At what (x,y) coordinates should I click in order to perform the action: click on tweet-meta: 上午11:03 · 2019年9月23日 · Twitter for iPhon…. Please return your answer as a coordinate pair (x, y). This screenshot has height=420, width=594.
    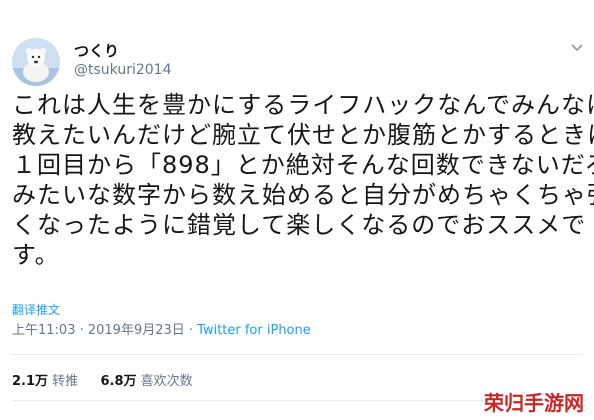
    Looking at the image, I should click on (161, 328).